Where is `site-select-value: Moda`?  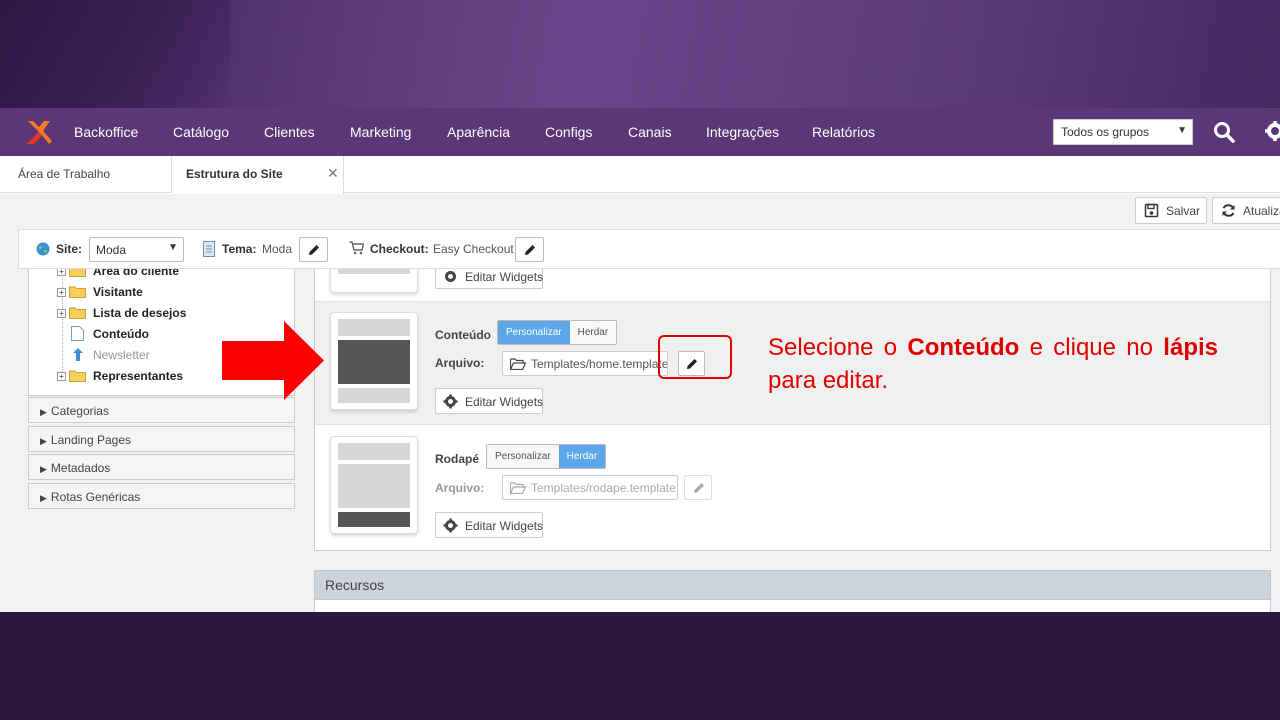
site-select-value: Moda is located at coordinates (111, 250).